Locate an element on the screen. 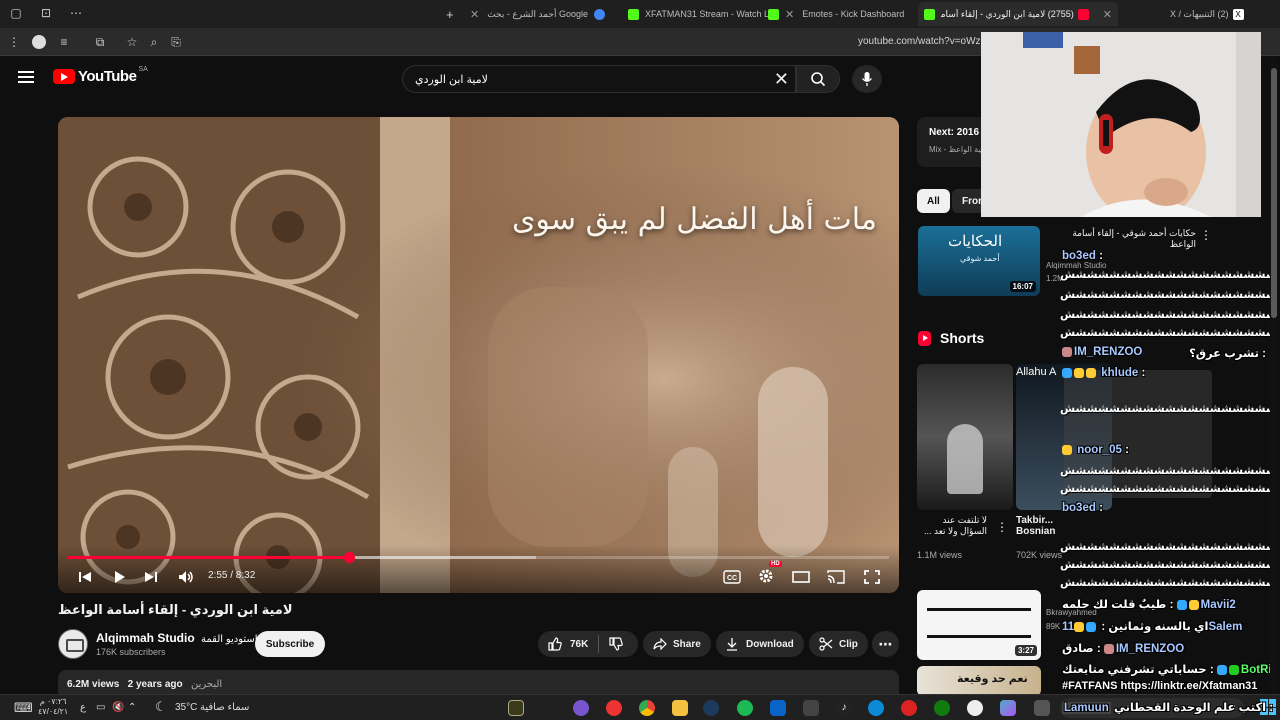  search-button is located at coordinates (818, 79).